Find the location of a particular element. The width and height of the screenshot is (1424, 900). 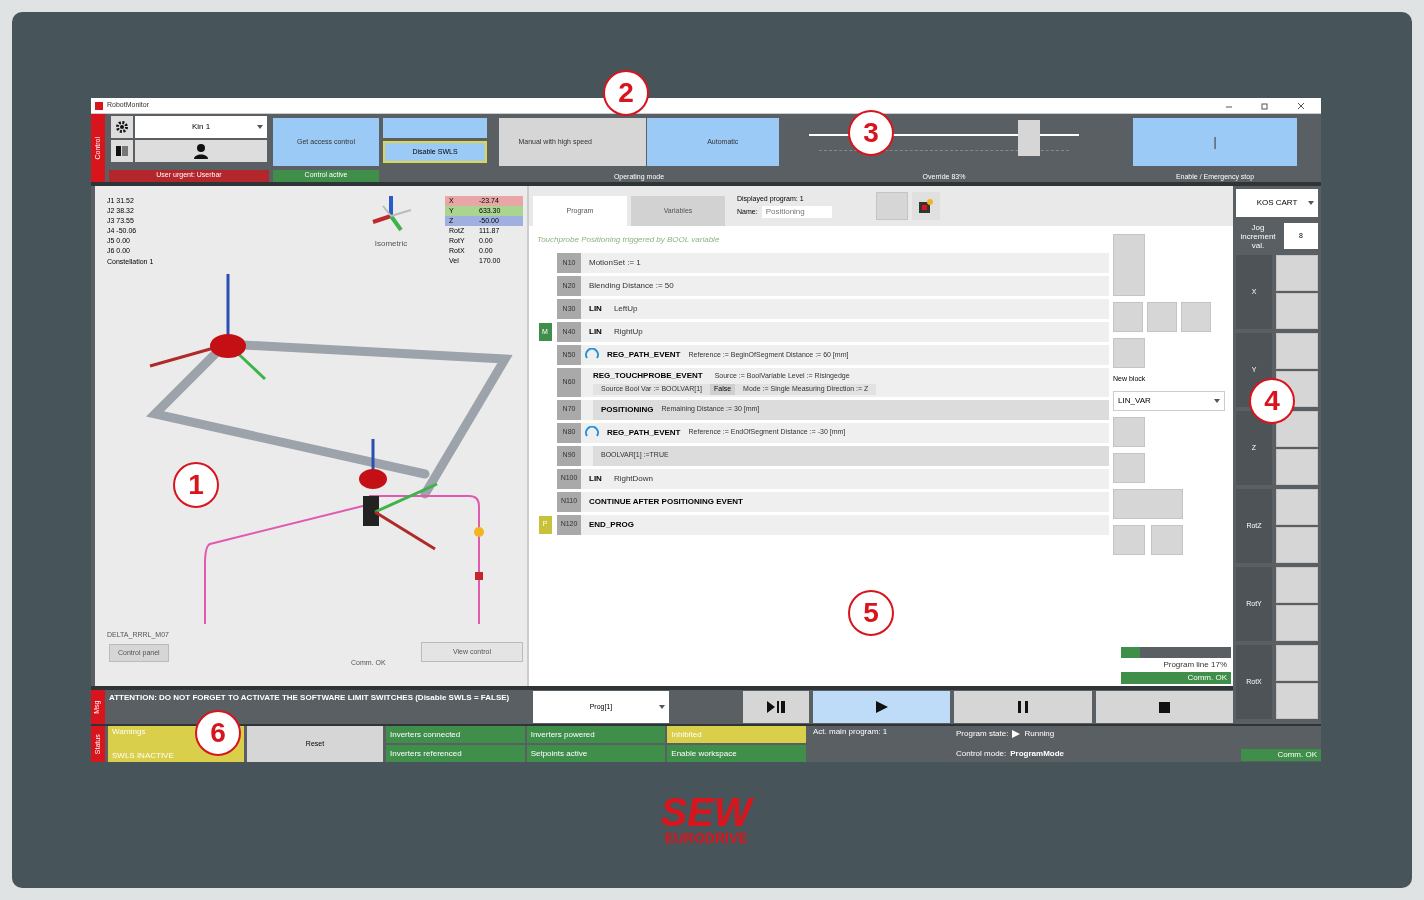

line-keyword: END_PROG is located at coordinates (611, 524).